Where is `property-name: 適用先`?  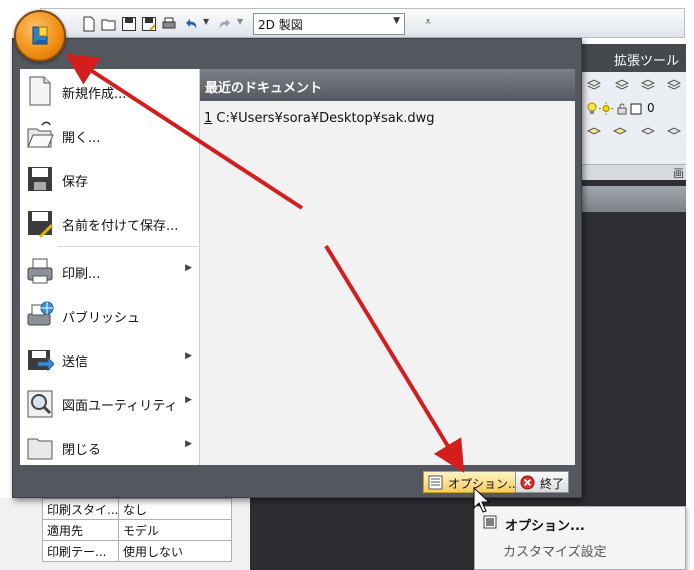 property-name: 適用先 is located at coordinates (80, 530).